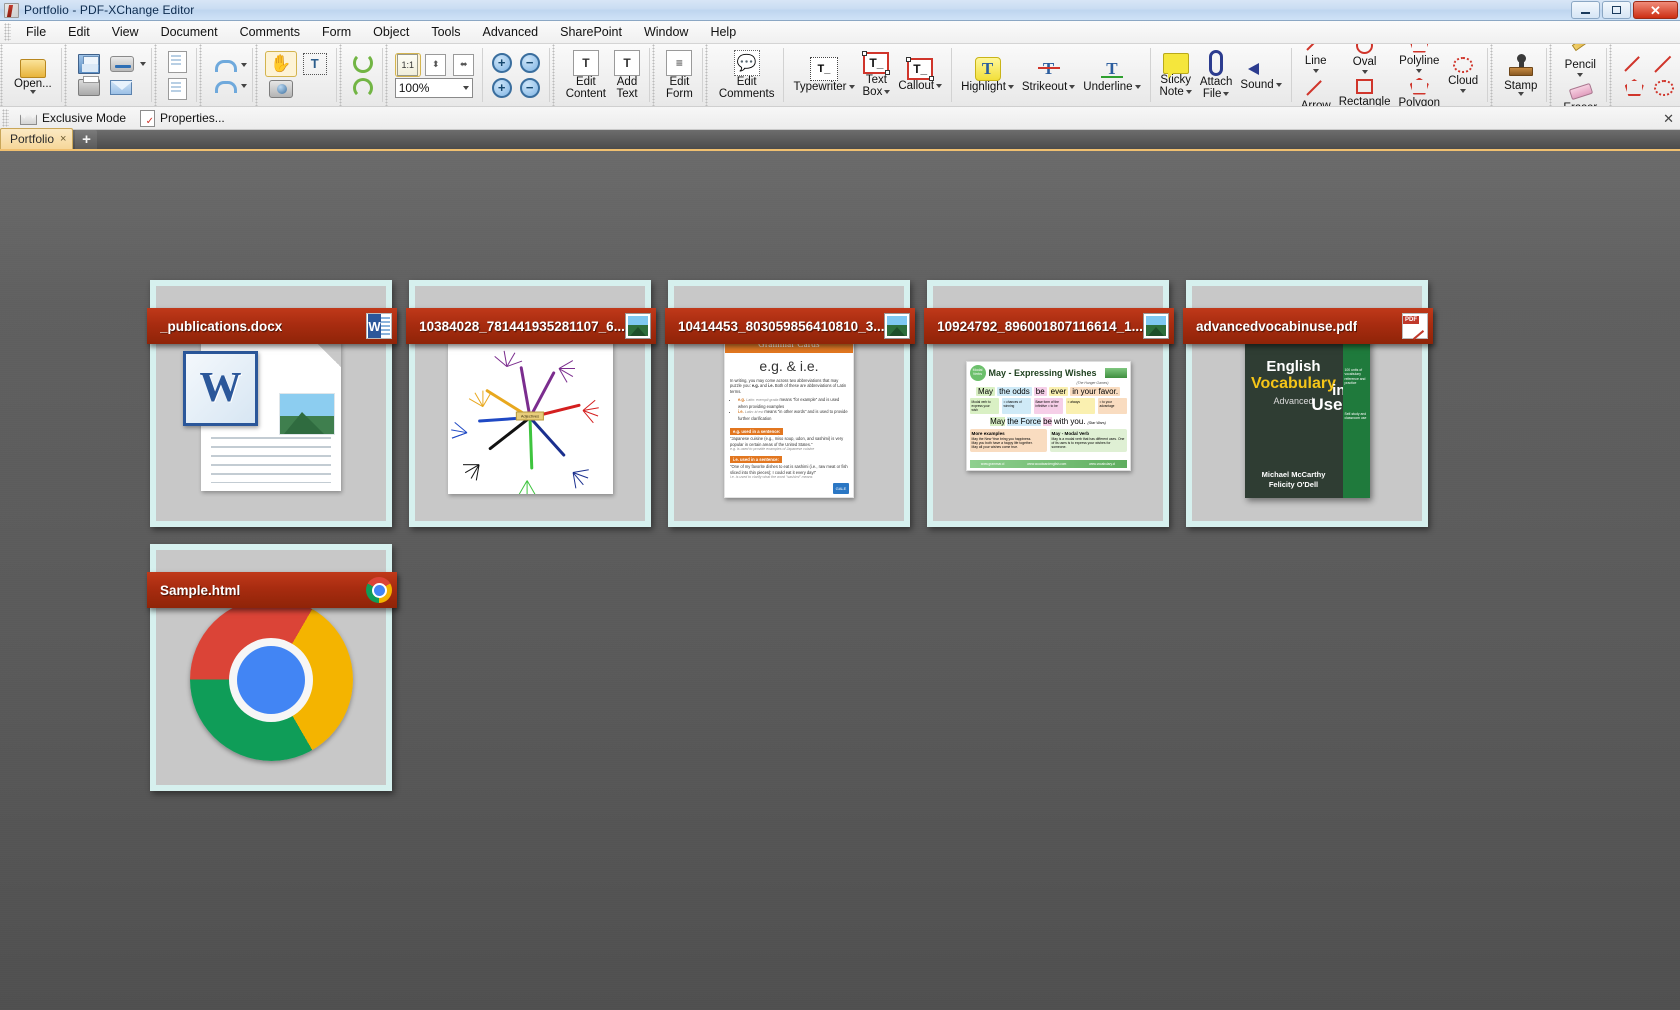 The image size is (1680, 1010). Describe the element at coordinates (1552, 75) in the screenshot. I see `toolbar-grip-pencil` at that location.